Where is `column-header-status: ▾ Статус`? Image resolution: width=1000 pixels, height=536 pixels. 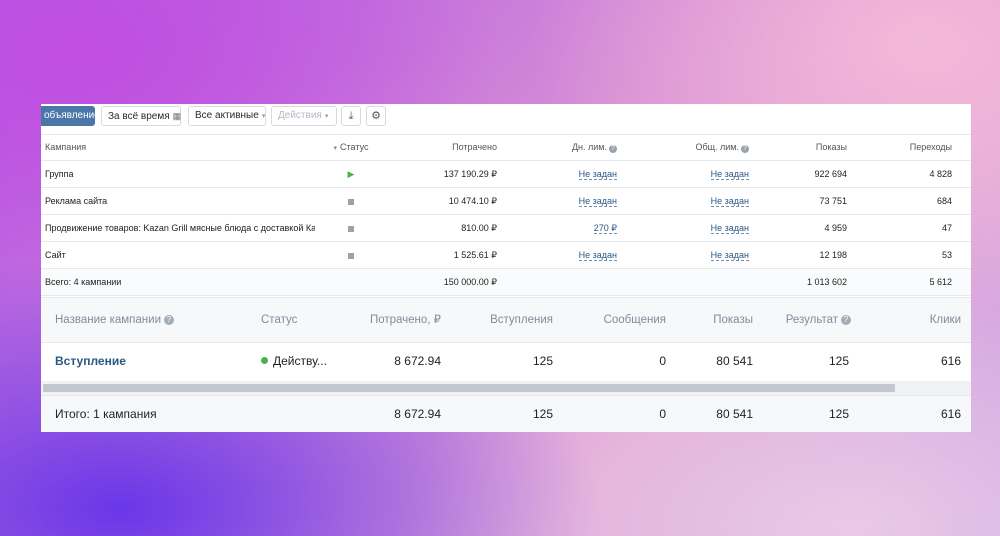 column-header-status: ▾ Статус is located at coordinates (351, 148).